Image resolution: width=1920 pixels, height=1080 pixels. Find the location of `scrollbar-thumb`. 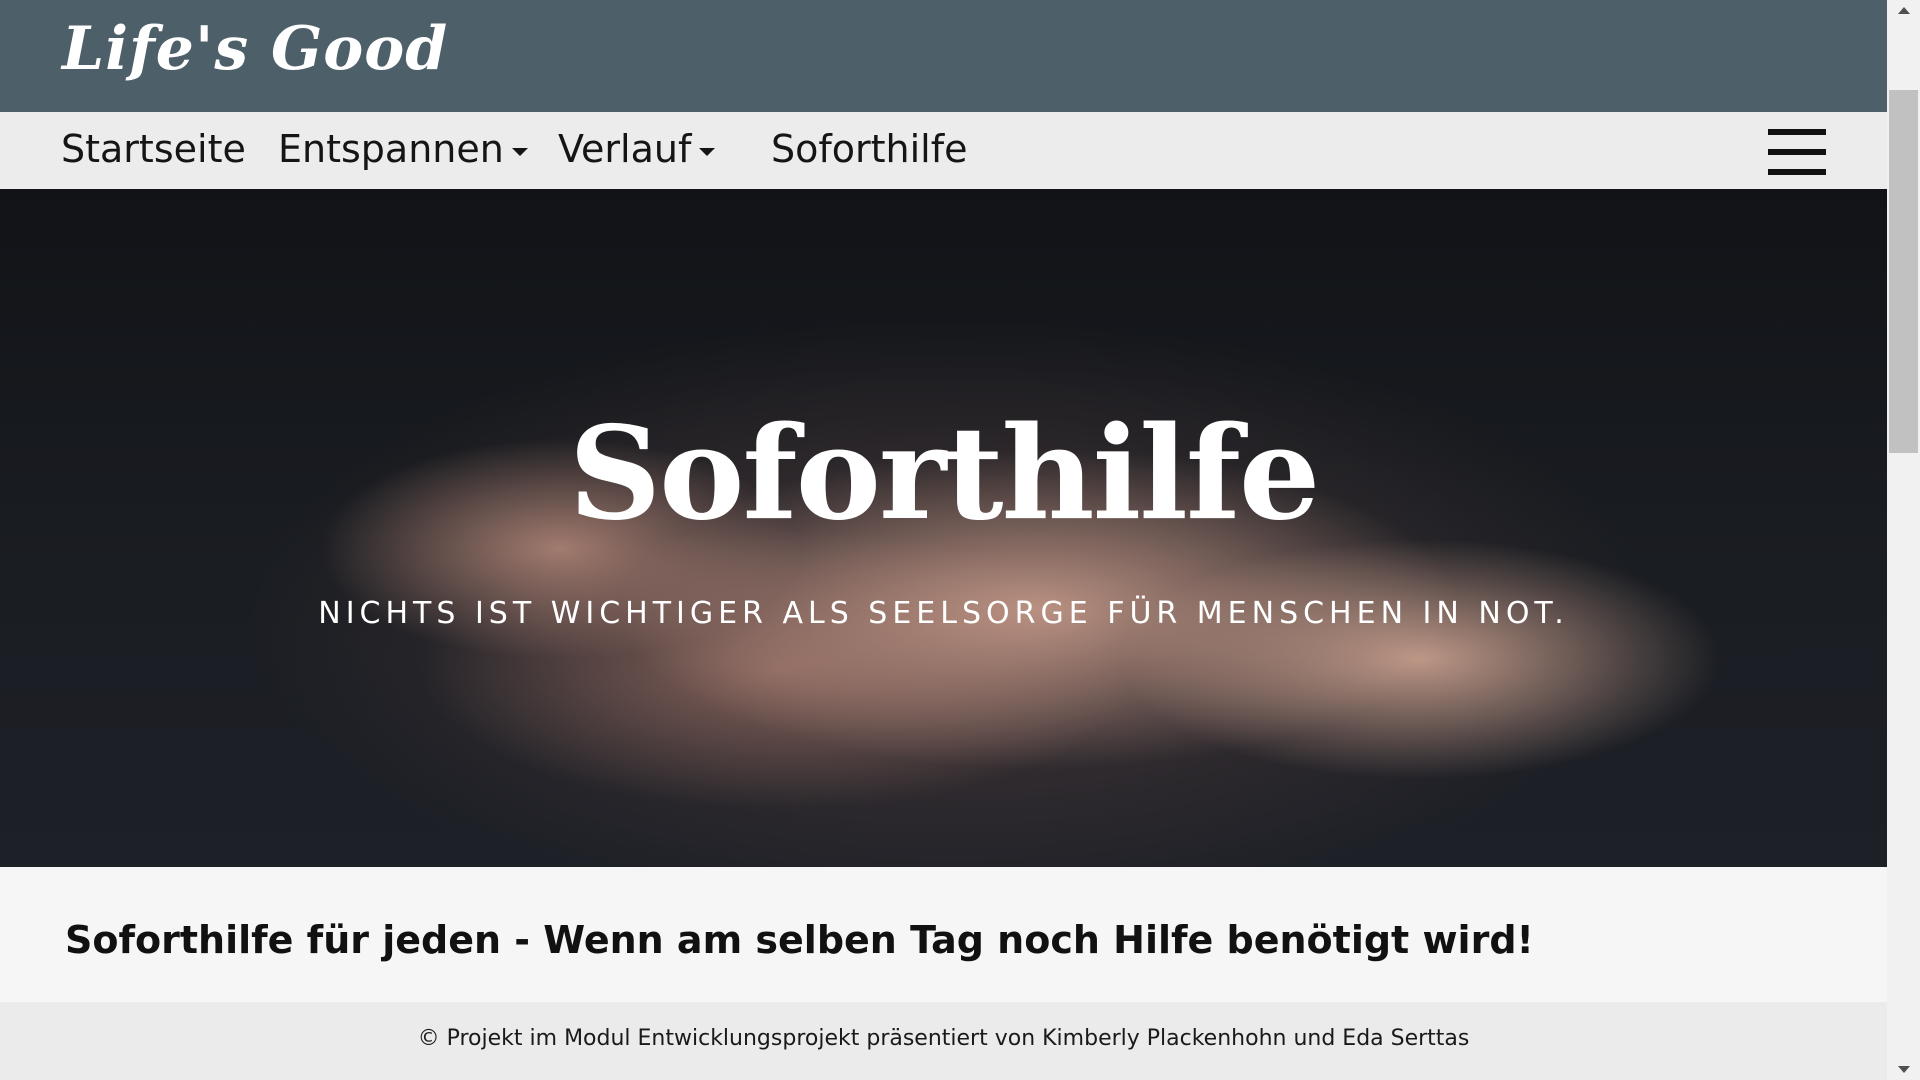

scrollbar-thumb is located at coordinates (1903, 271).